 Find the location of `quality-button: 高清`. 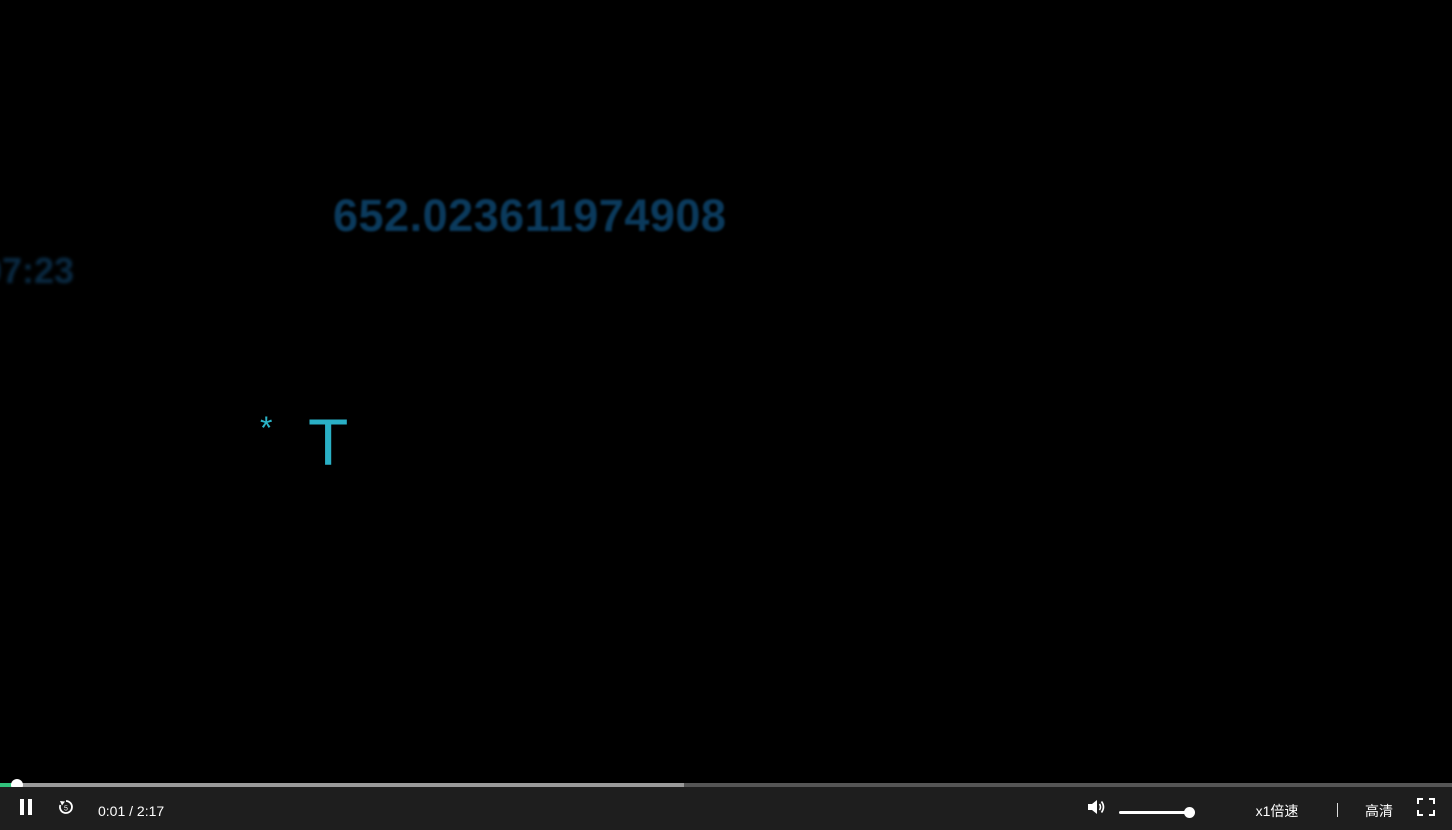

quality-button: 高清 is located at coordinates (1379, 808).